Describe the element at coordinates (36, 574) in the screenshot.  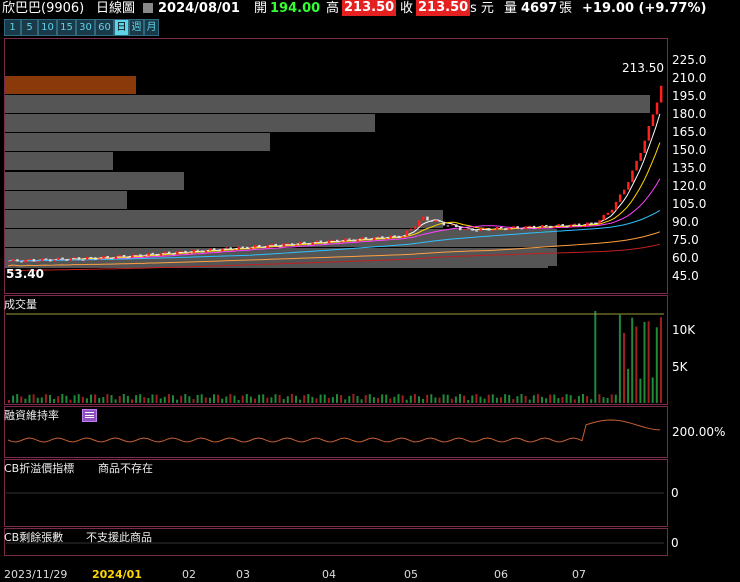
I see `date-label: 2023/11/29` at that location.